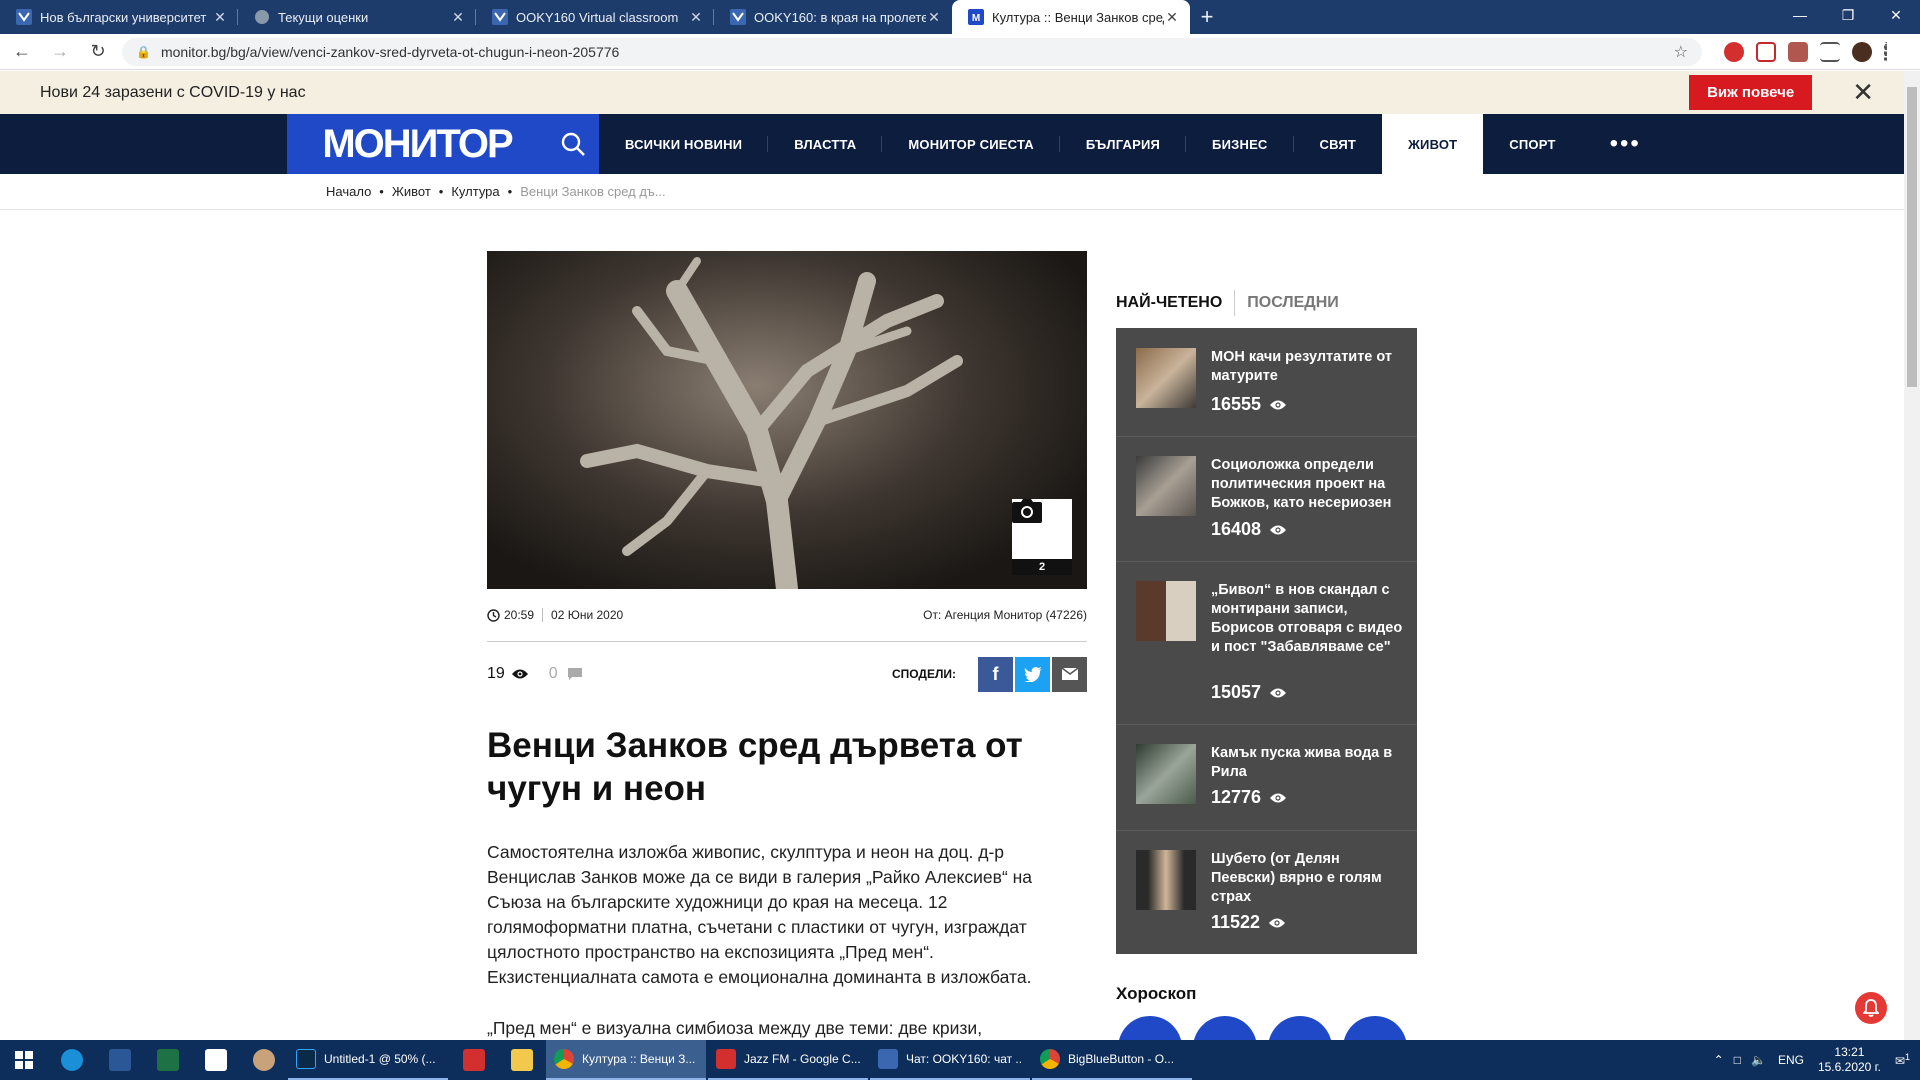 Image resolution: width=1920 pixels, height=1080 pixels. What do you see at coordinates (1896, 15) in the screenshot?
I see `close-window-icon: ✕` at bounding box center [1896, 15].